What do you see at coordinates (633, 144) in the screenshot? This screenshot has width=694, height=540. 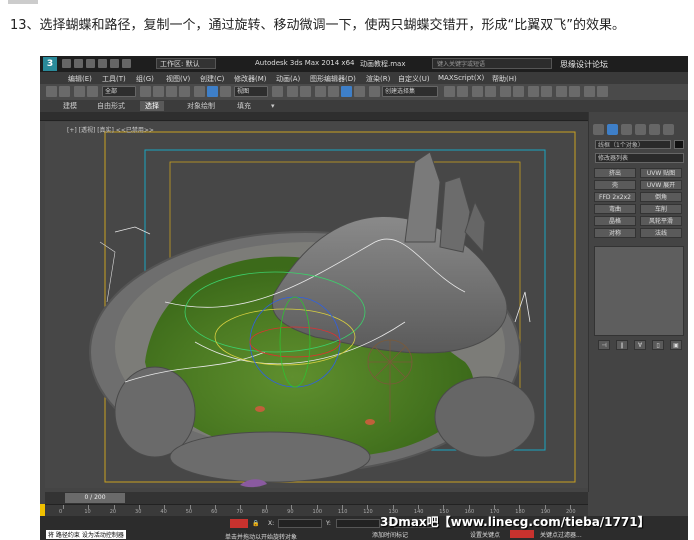 I see `object-name-field: 线框（1个对象）` at bounding box center [633, 144].